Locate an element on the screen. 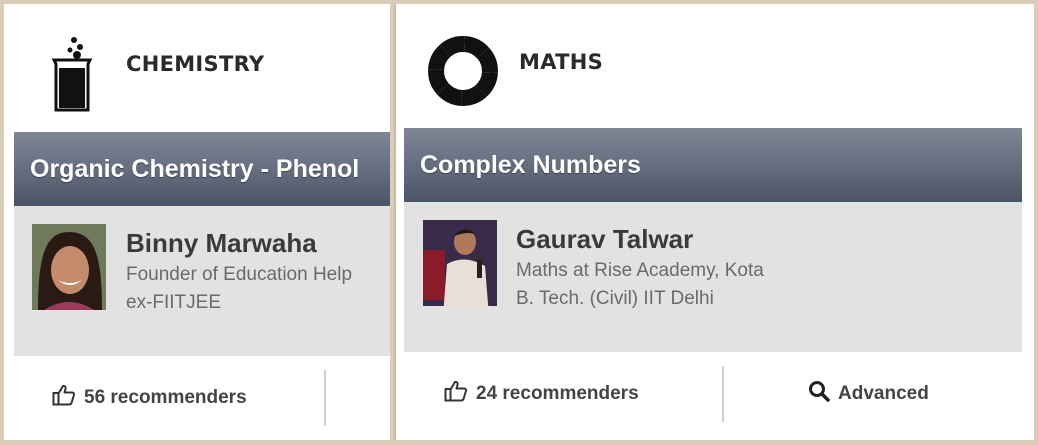 The height and width of the screenshot is (445, 1038). segmented-ring-icon is located at coordinates (463, 73).